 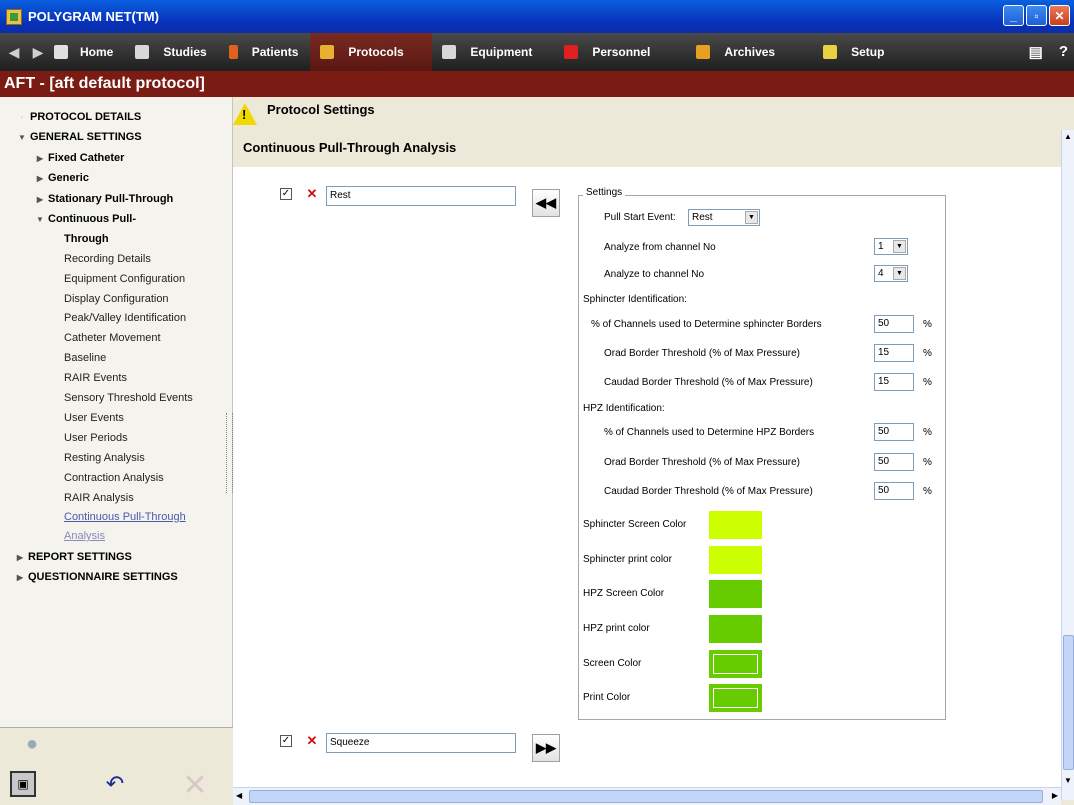 I want to click on tree-general-settings: ▼ GENERAL SETTINGS, so click(x=80, y=137).